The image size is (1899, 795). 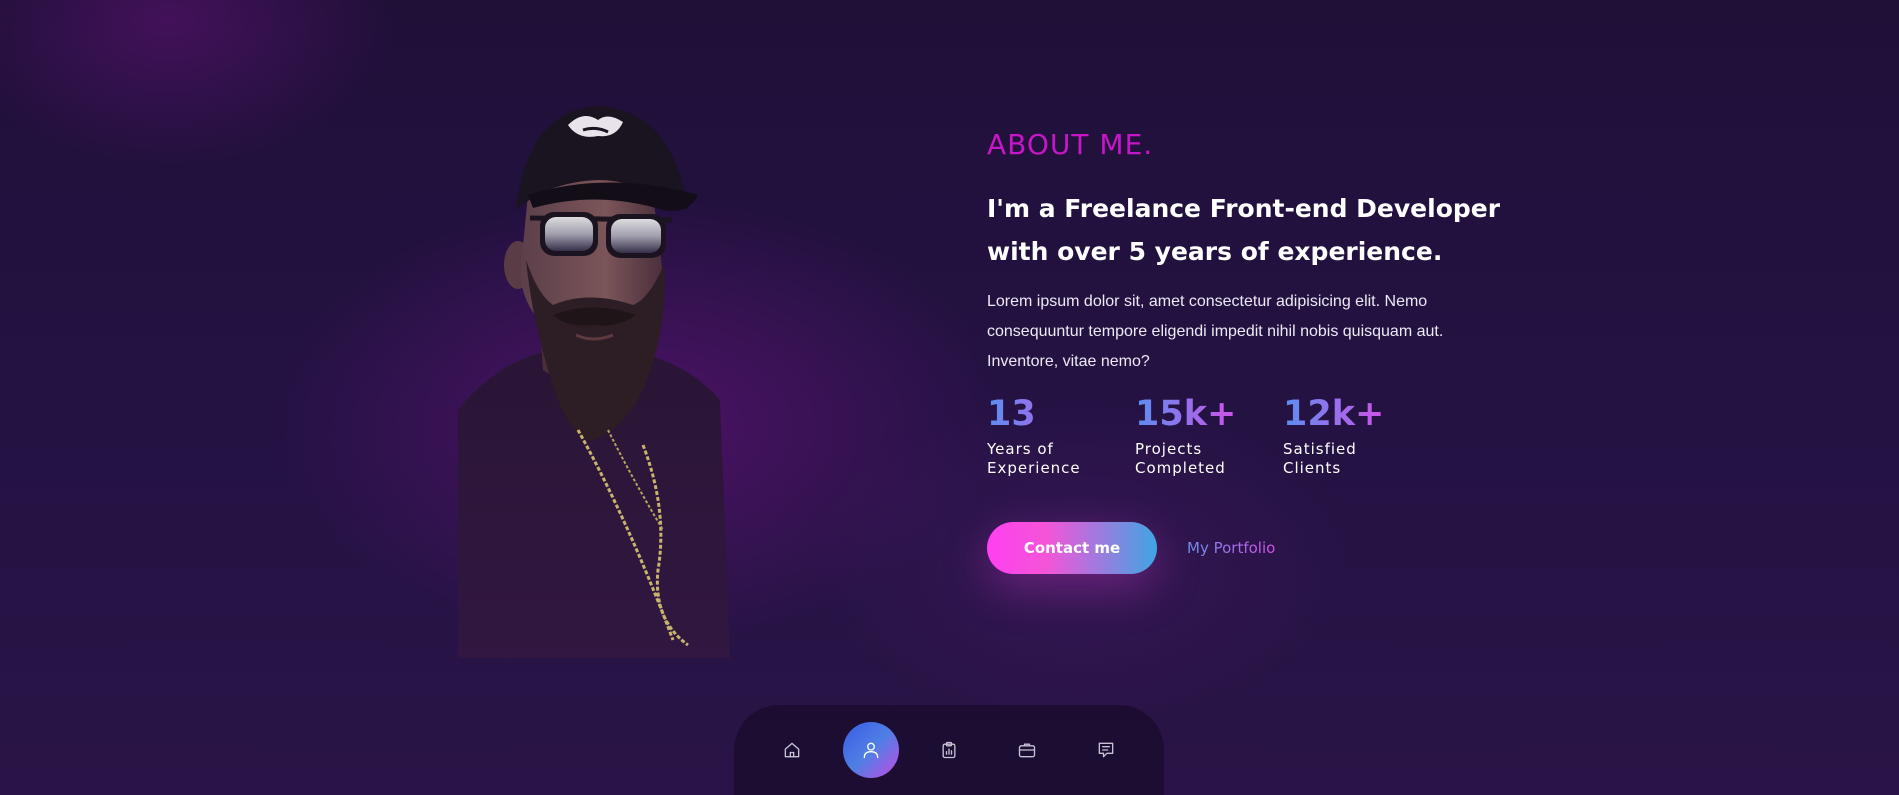 I want to click on stat-clients: 12k+ Satisfied Clients, so click(x=1338, y=437).